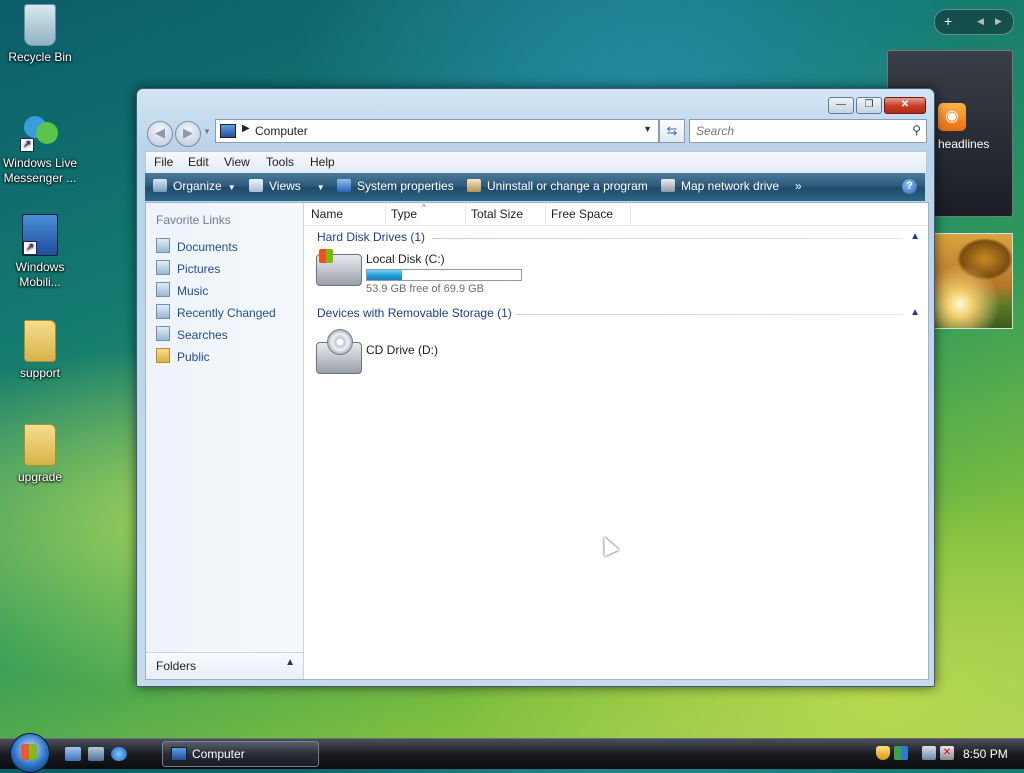  What do you see at coordinates (405, 259) in the screenshot?
I see `drive-name: Local Disk (C:)` at bounding box center [405, 259].